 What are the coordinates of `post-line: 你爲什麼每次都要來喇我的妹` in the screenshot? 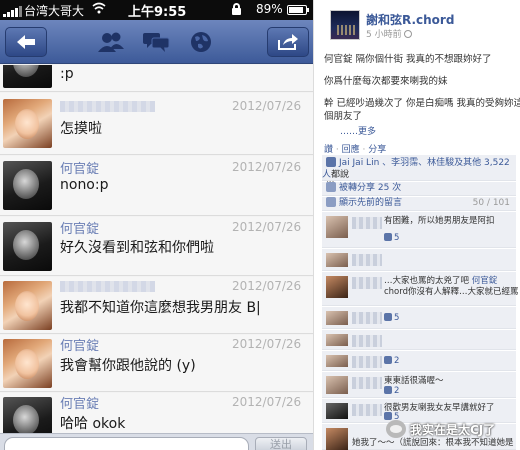 It's located at (386, 81).